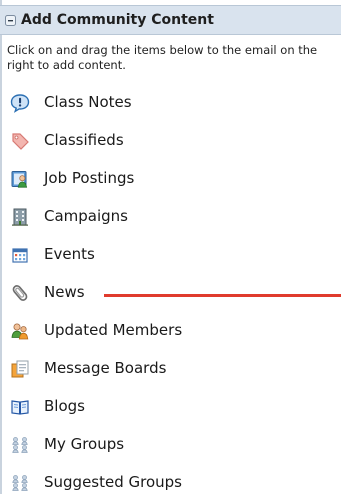  Describe the element at coordinates (84, 444) in the screenshot. I see `item-label: My Groups` at that location.